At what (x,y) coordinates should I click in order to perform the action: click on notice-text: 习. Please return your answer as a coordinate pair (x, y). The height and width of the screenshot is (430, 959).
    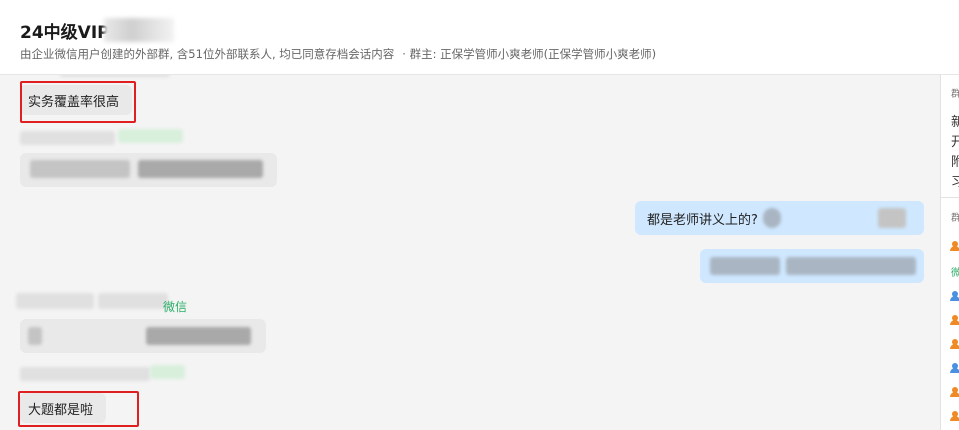
    Looking at the image, I should click on (955, 180).